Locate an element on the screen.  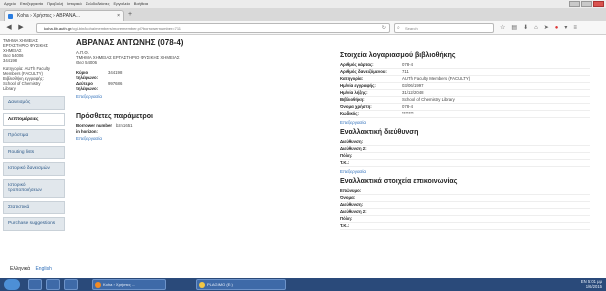
menu-item: Εργαλεία is located at coordinates (122, 3).